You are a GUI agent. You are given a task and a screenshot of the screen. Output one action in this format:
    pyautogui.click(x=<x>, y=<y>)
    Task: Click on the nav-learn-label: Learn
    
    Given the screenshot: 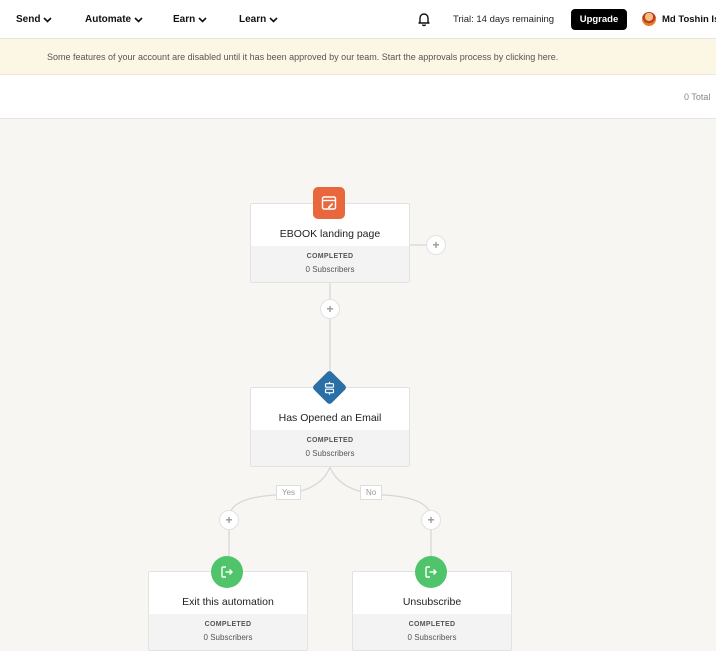 What is the action you would take?
    pyautogui.click(x=253, y=19)
    